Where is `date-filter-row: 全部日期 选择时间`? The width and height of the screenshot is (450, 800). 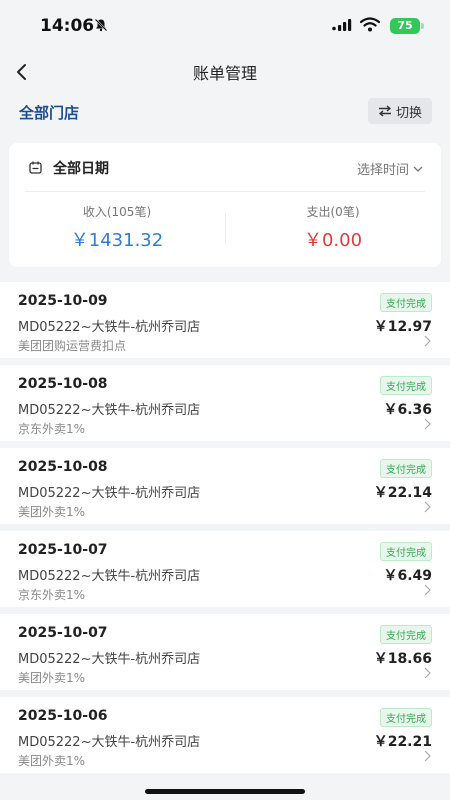 date-filter-row: 全部日期 选择时间 is located at coordinates (225, 167).